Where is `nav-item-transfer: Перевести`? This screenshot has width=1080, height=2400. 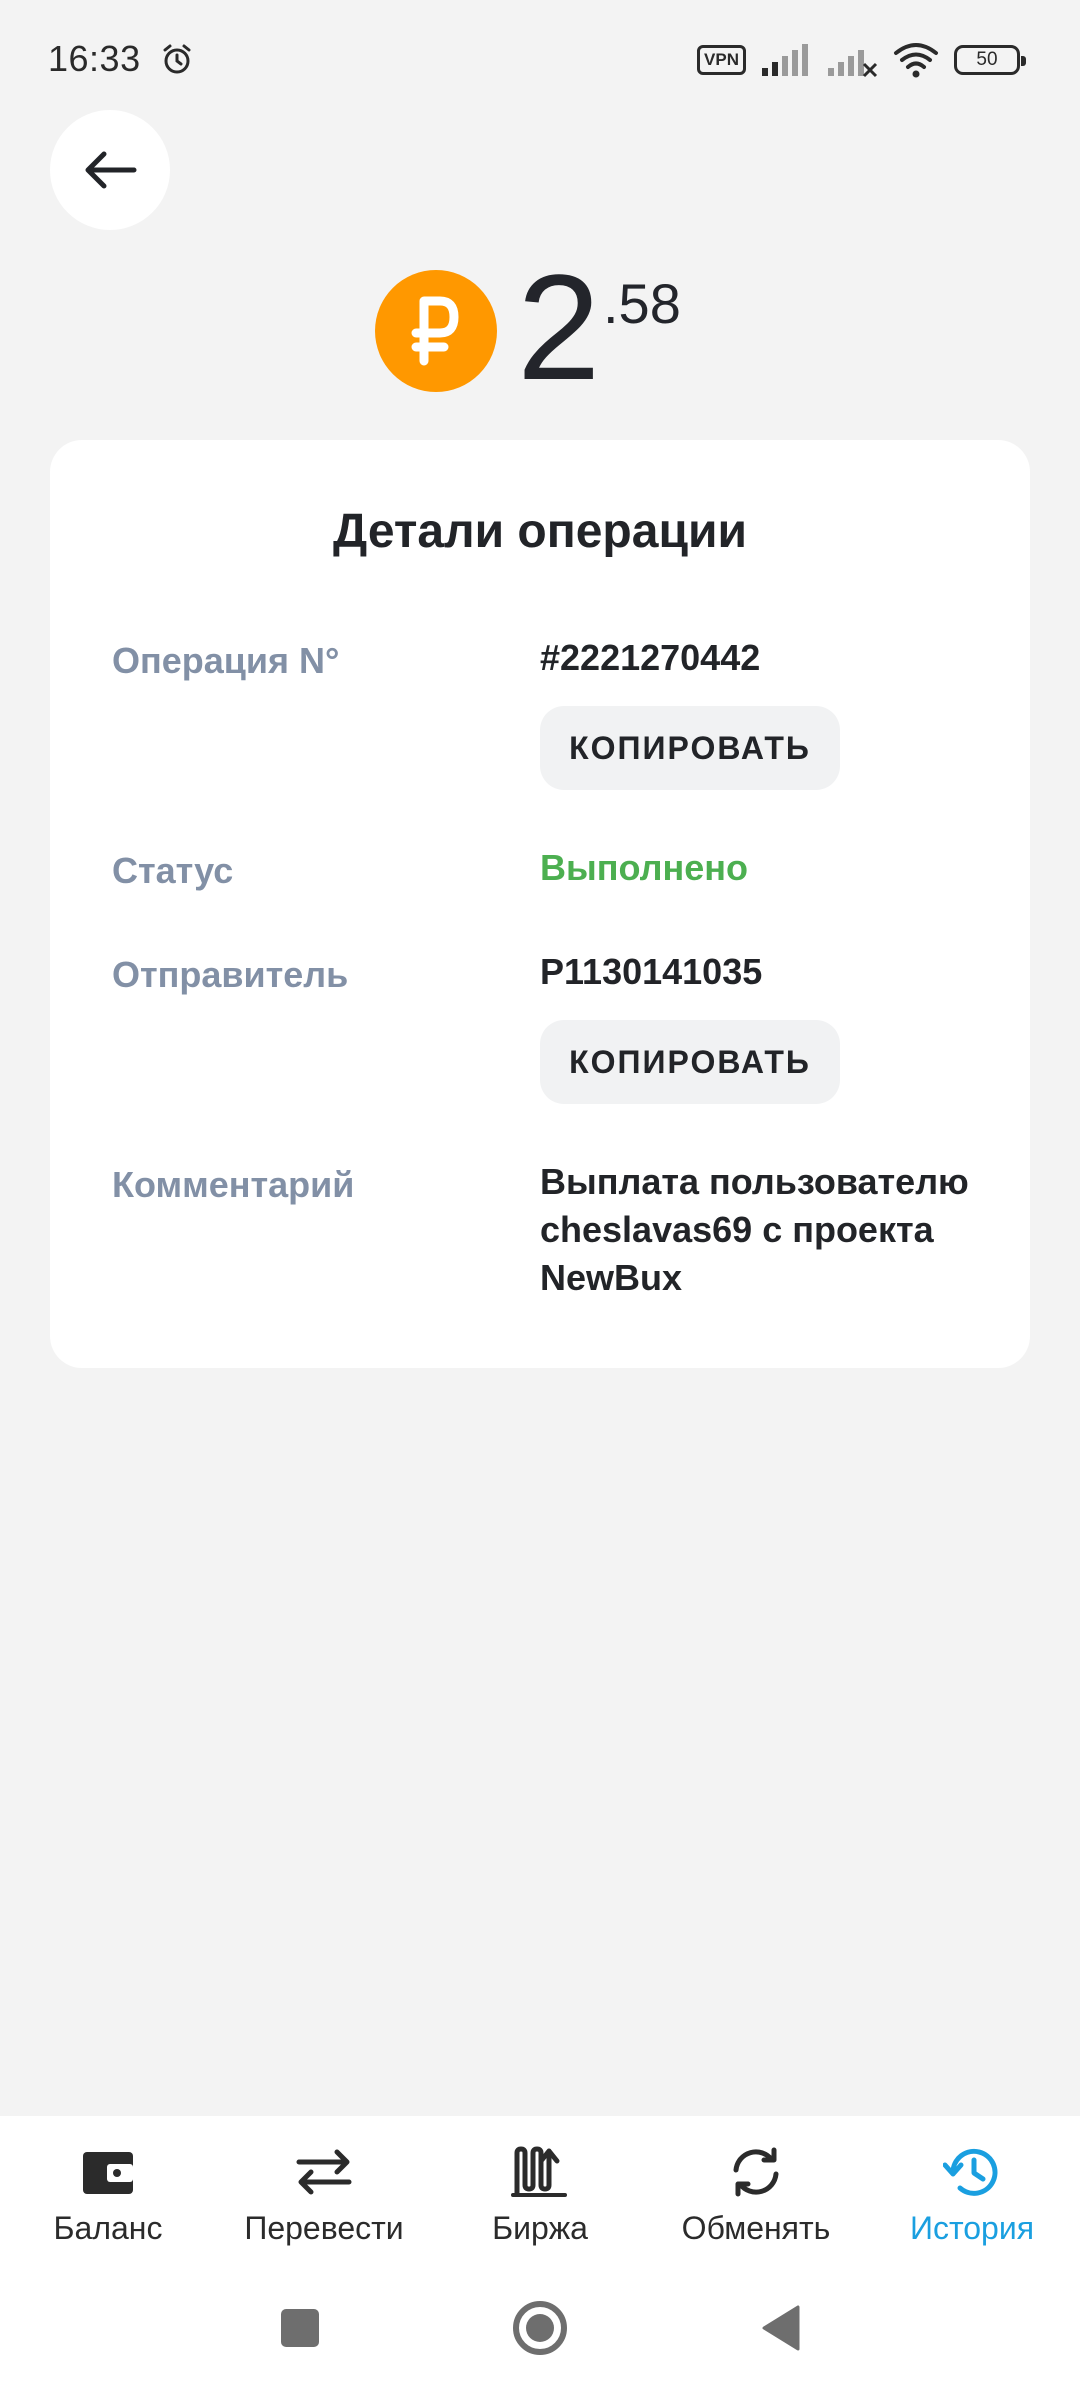
nav-item-transfer: Перевести is located at coordinates (324, 2186).